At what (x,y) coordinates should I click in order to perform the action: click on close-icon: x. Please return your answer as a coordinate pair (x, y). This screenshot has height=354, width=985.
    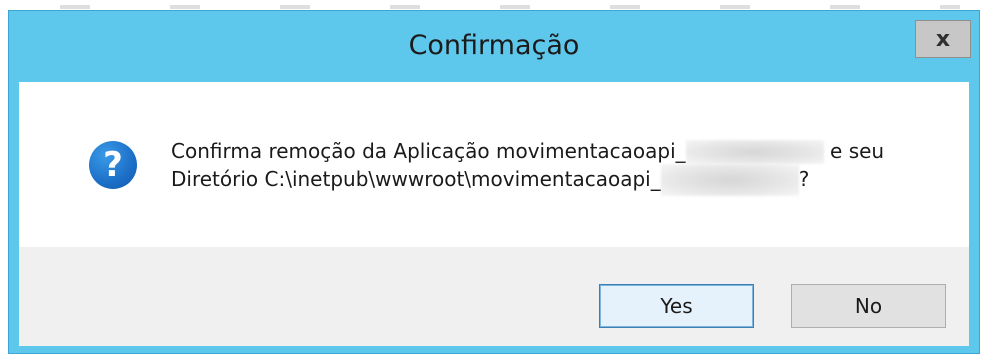
    Looking at the image, I should click on (943, 39).